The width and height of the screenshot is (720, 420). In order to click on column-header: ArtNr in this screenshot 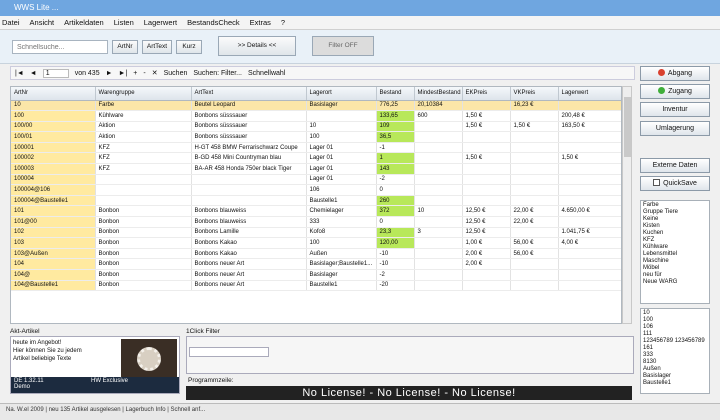, I will do `click(53, 94)`.